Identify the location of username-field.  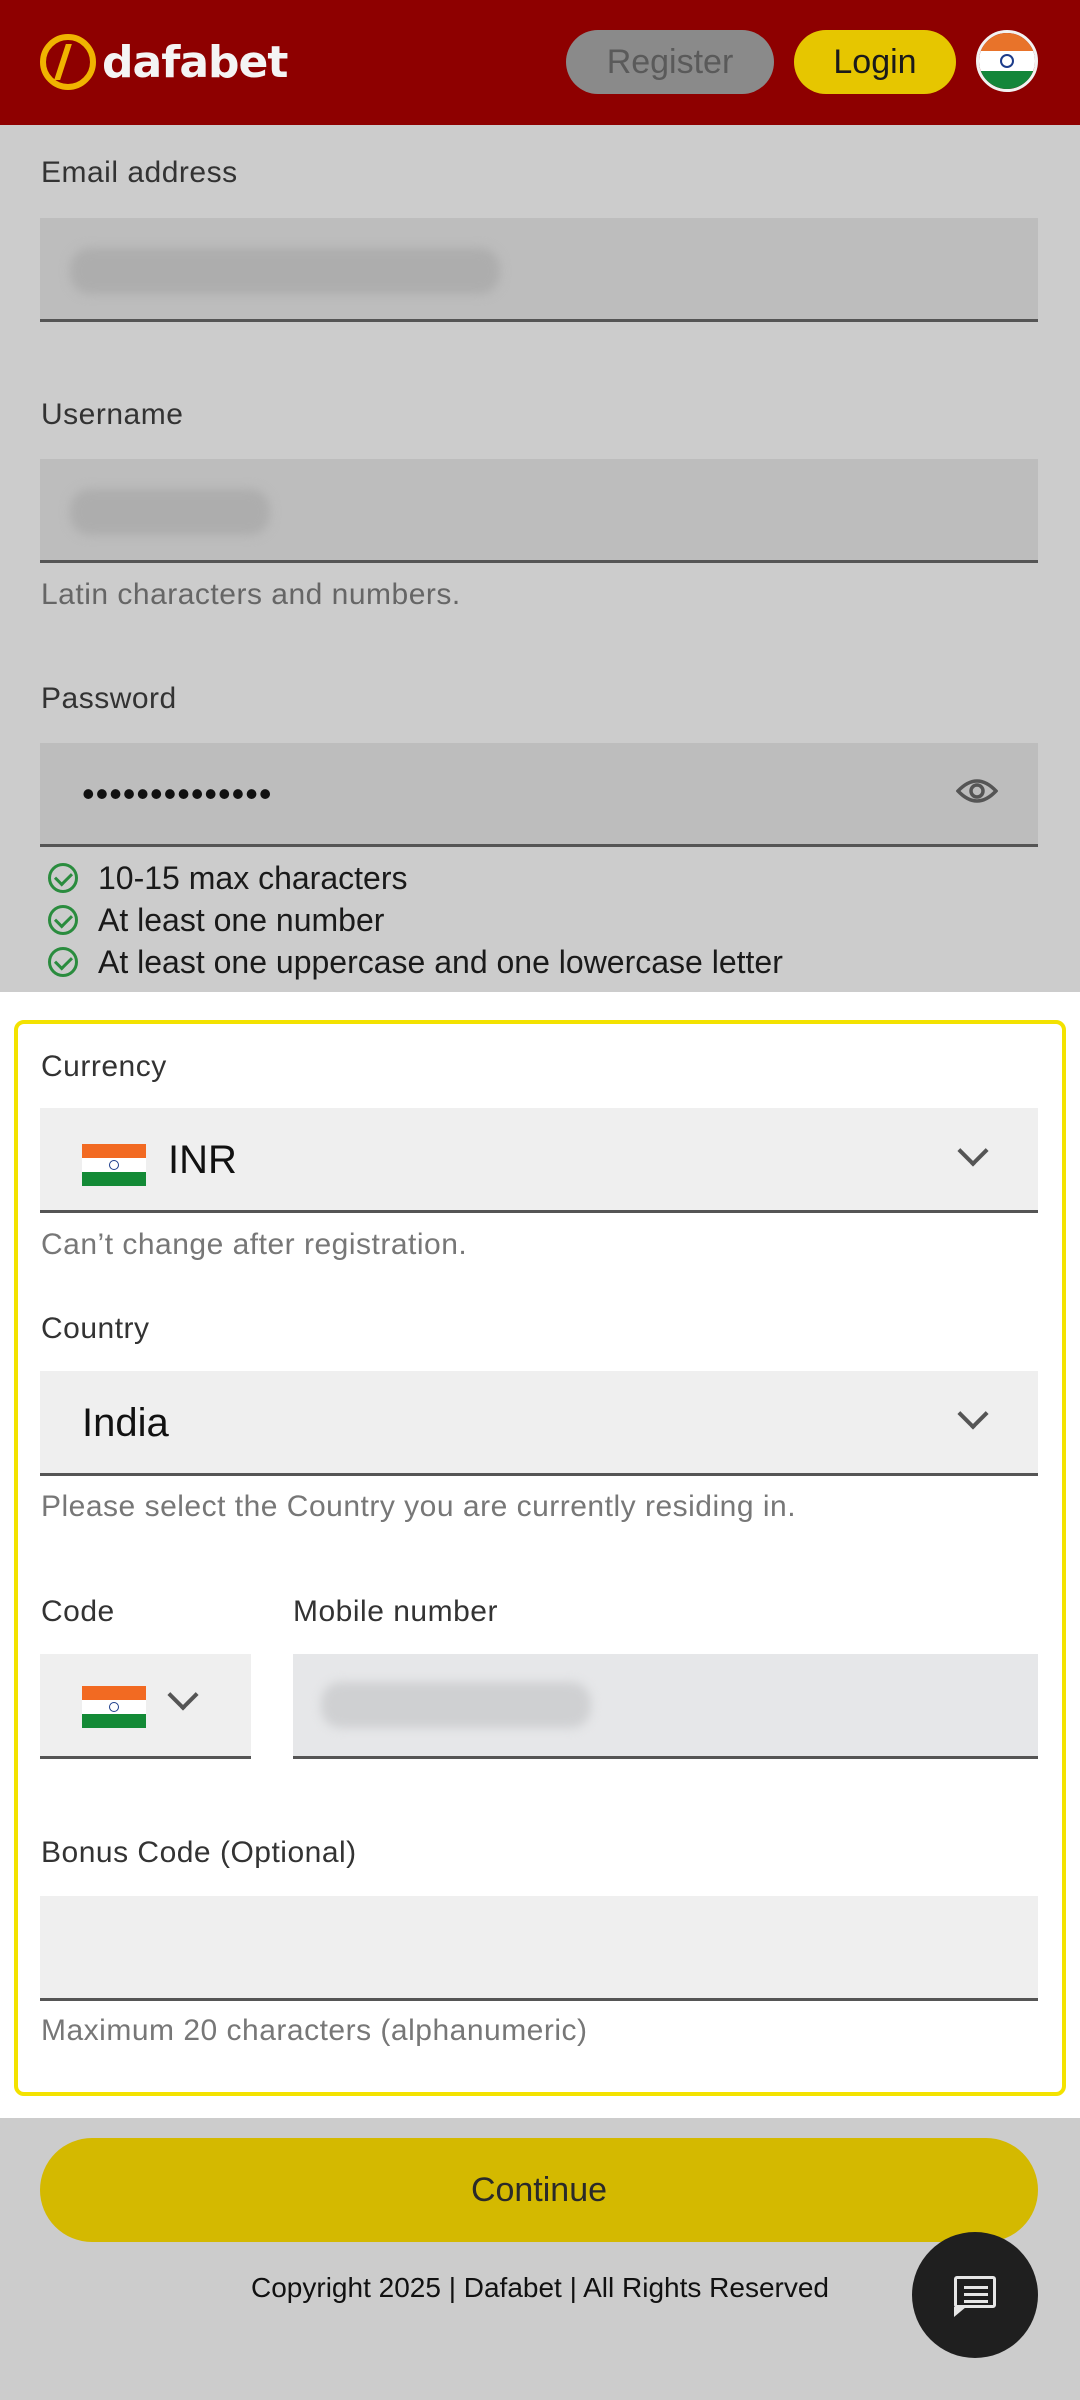
(539, 511).